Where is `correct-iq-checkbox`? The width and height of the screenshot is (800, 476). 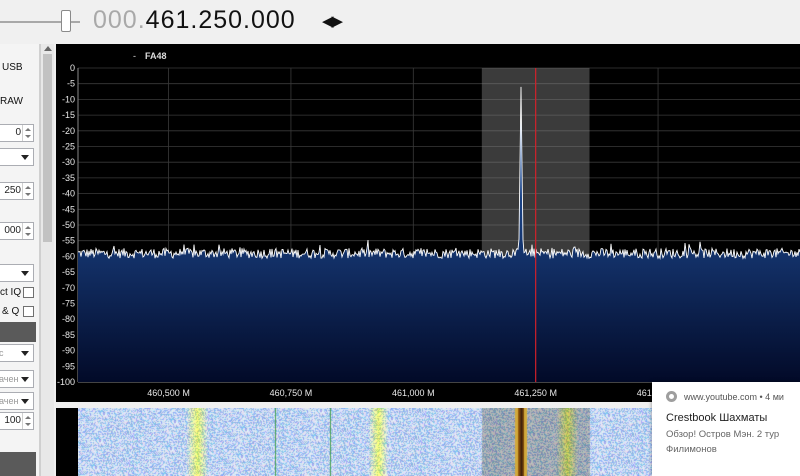 correct-iq-checkbox is located at coordinates (28, 292).